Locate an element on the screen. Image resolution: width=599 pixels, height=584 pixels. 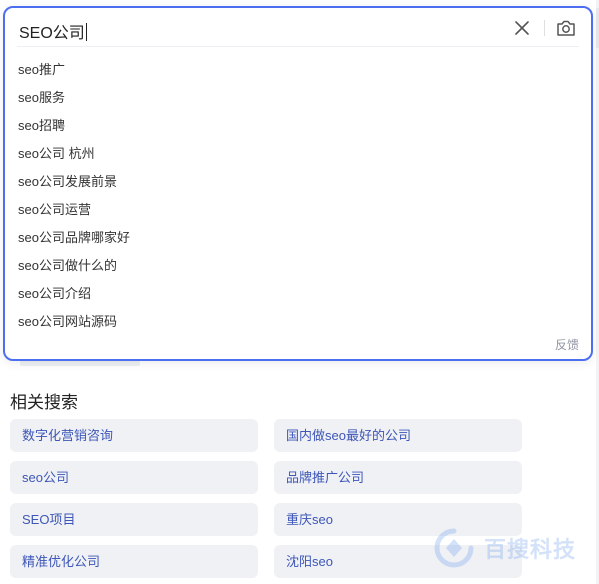
related-search-chip: 数字化营销咨询 is located at coordinates (134, 435).